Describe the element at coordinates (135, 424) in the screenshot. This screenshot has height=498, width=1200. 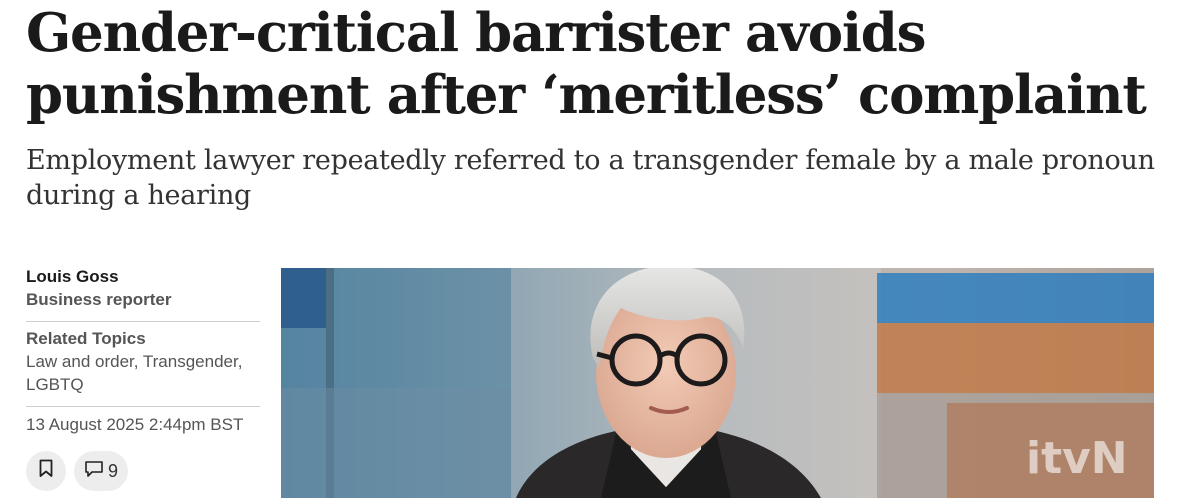
I see `publish-date: 13 August 2025 2:44pm BST` at that location.